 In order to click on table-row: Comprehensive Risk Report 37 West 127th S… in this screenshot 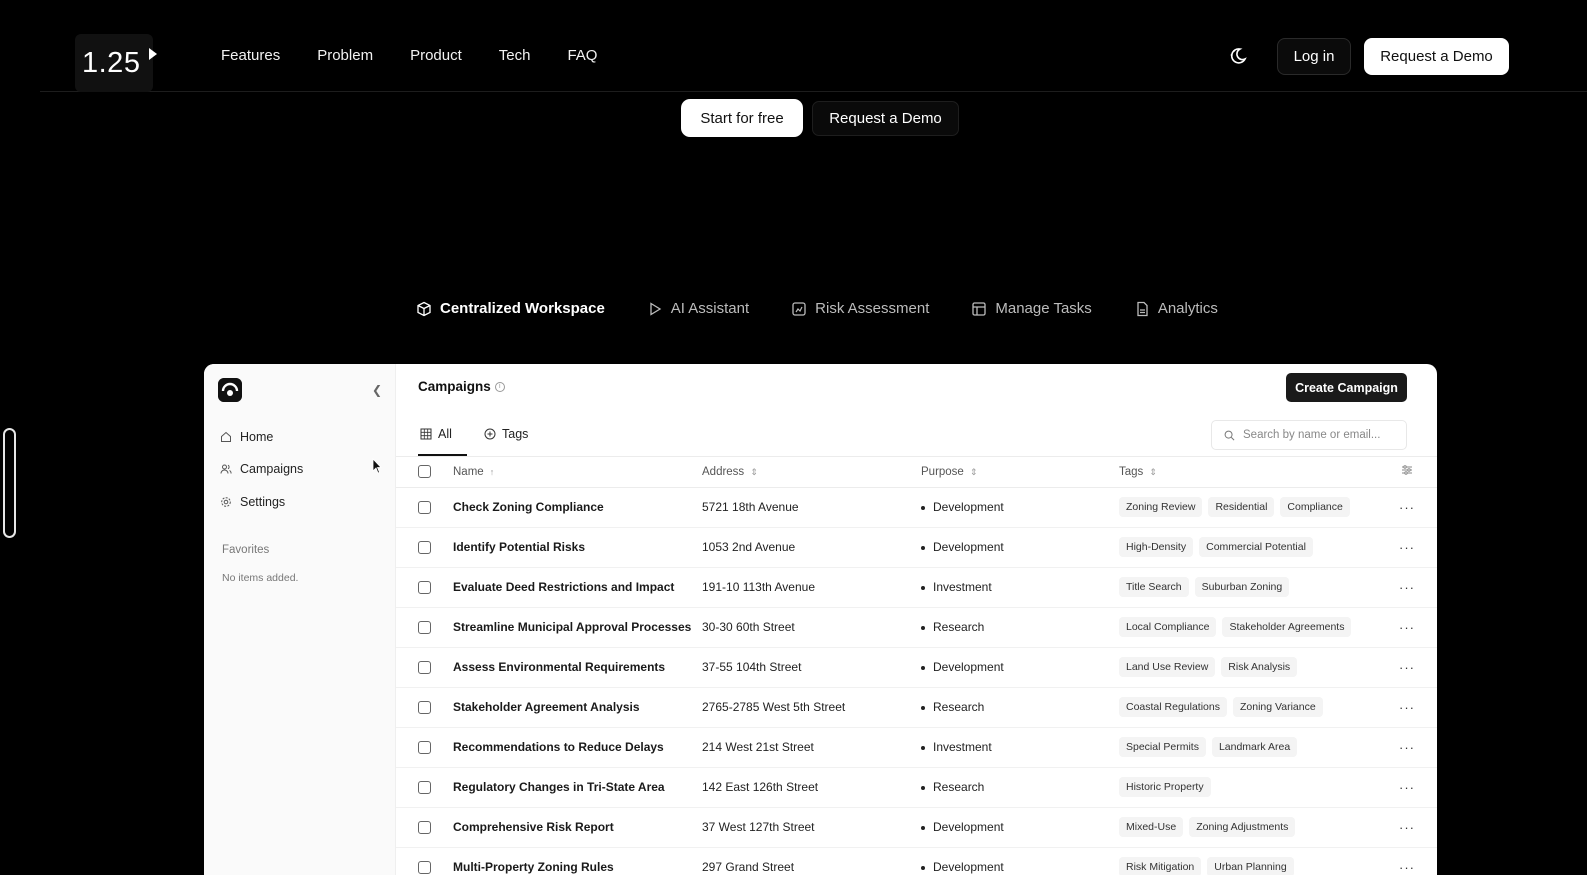, I will do `click(916, 827)`.